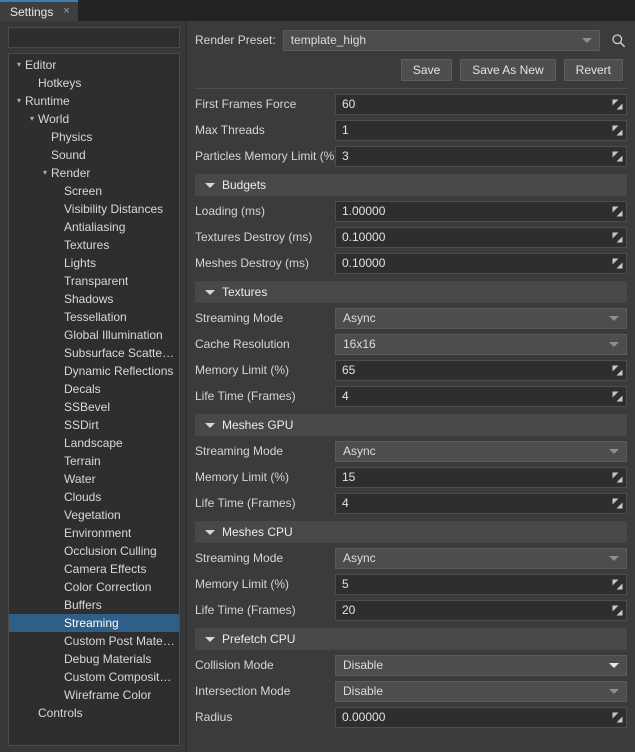 The image size is (635, 752). What do you see at coordinates (481, 691) in the screenshot?
I see `intersection-mode-dropdown: Disable` at bounding box center [481, 691].